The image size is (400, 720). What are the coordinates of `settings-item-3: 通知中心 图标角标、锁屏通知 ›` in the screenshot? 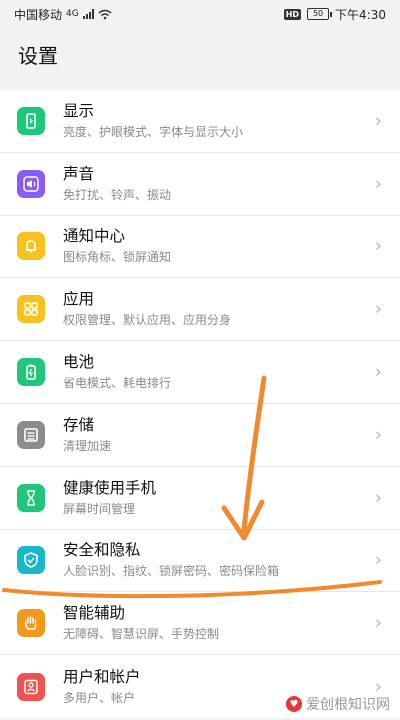 It's located at (200, 247).